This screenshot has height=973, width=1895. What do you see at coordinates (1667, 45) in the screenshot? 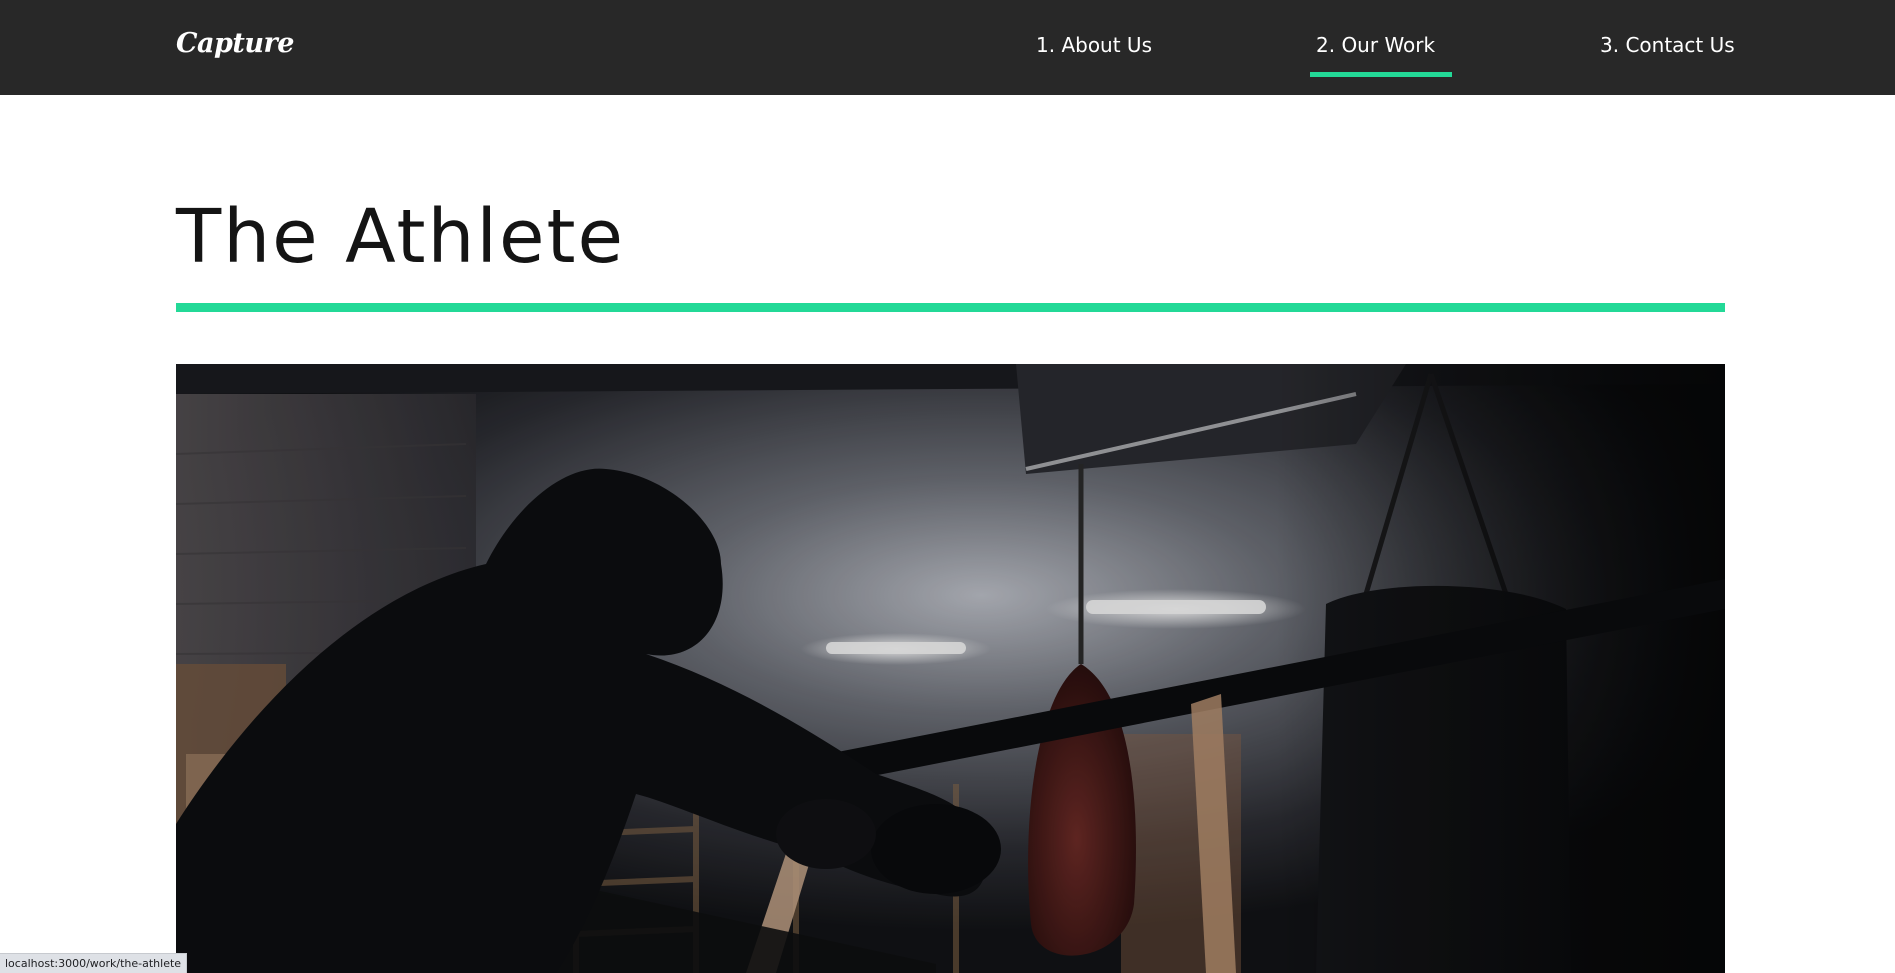
I see `nav-link-contact: 3. Contact Us` at bounding box center [1667, 45].